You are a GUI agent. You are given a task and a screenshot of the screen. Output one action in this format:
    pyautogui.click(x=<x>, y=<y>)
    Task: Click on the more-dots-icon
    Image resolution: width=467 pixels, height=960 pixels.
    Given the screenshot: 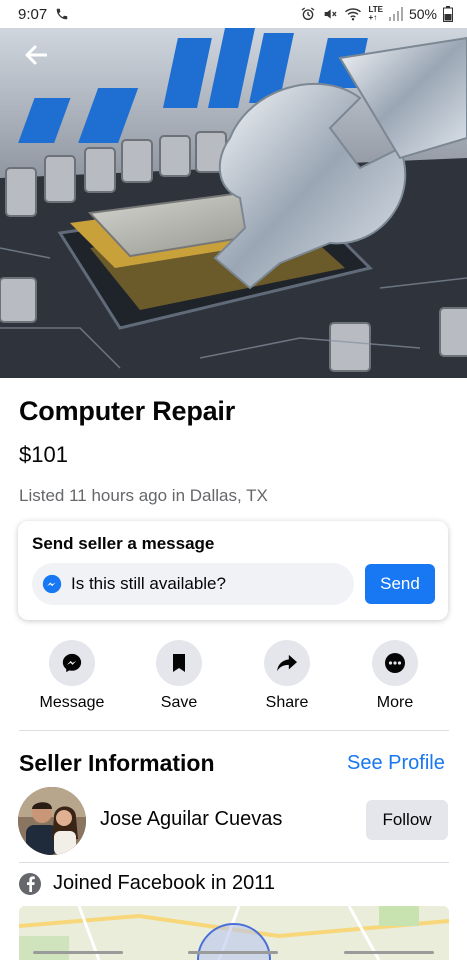 What is the action you would take?
    pyautogui.click(x=395, y=663)
    